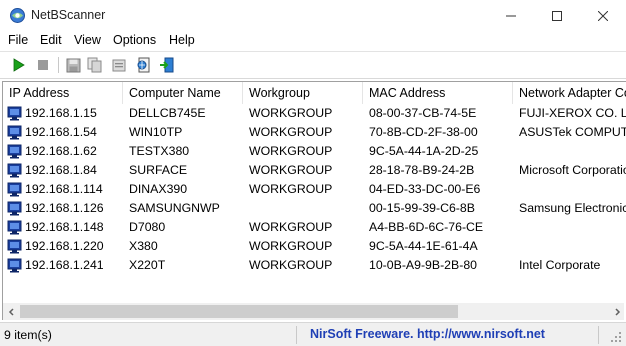  I want to click on cell-ip-address: 192.168.1.54, so click(61, 132).